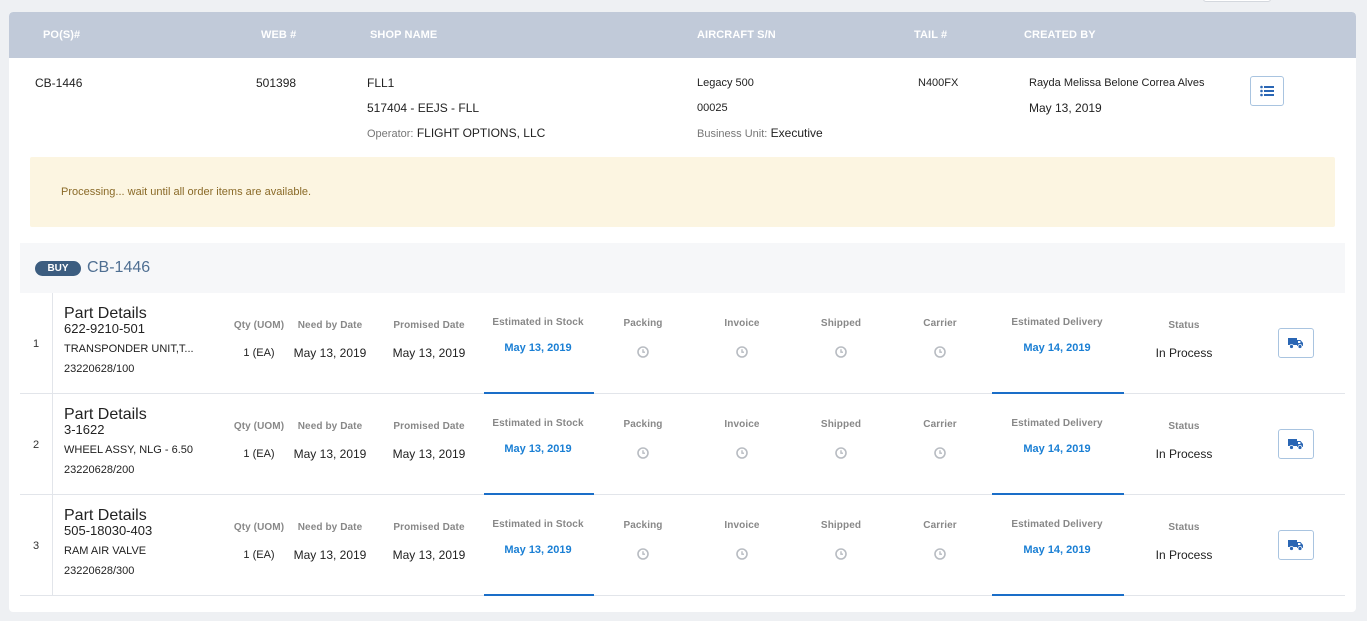 The image size is (1367, 621). What do you see at coordinates (390, 134) in the screenshot?
I see `operator-label: Operator:` at bounding box center [390, 134].